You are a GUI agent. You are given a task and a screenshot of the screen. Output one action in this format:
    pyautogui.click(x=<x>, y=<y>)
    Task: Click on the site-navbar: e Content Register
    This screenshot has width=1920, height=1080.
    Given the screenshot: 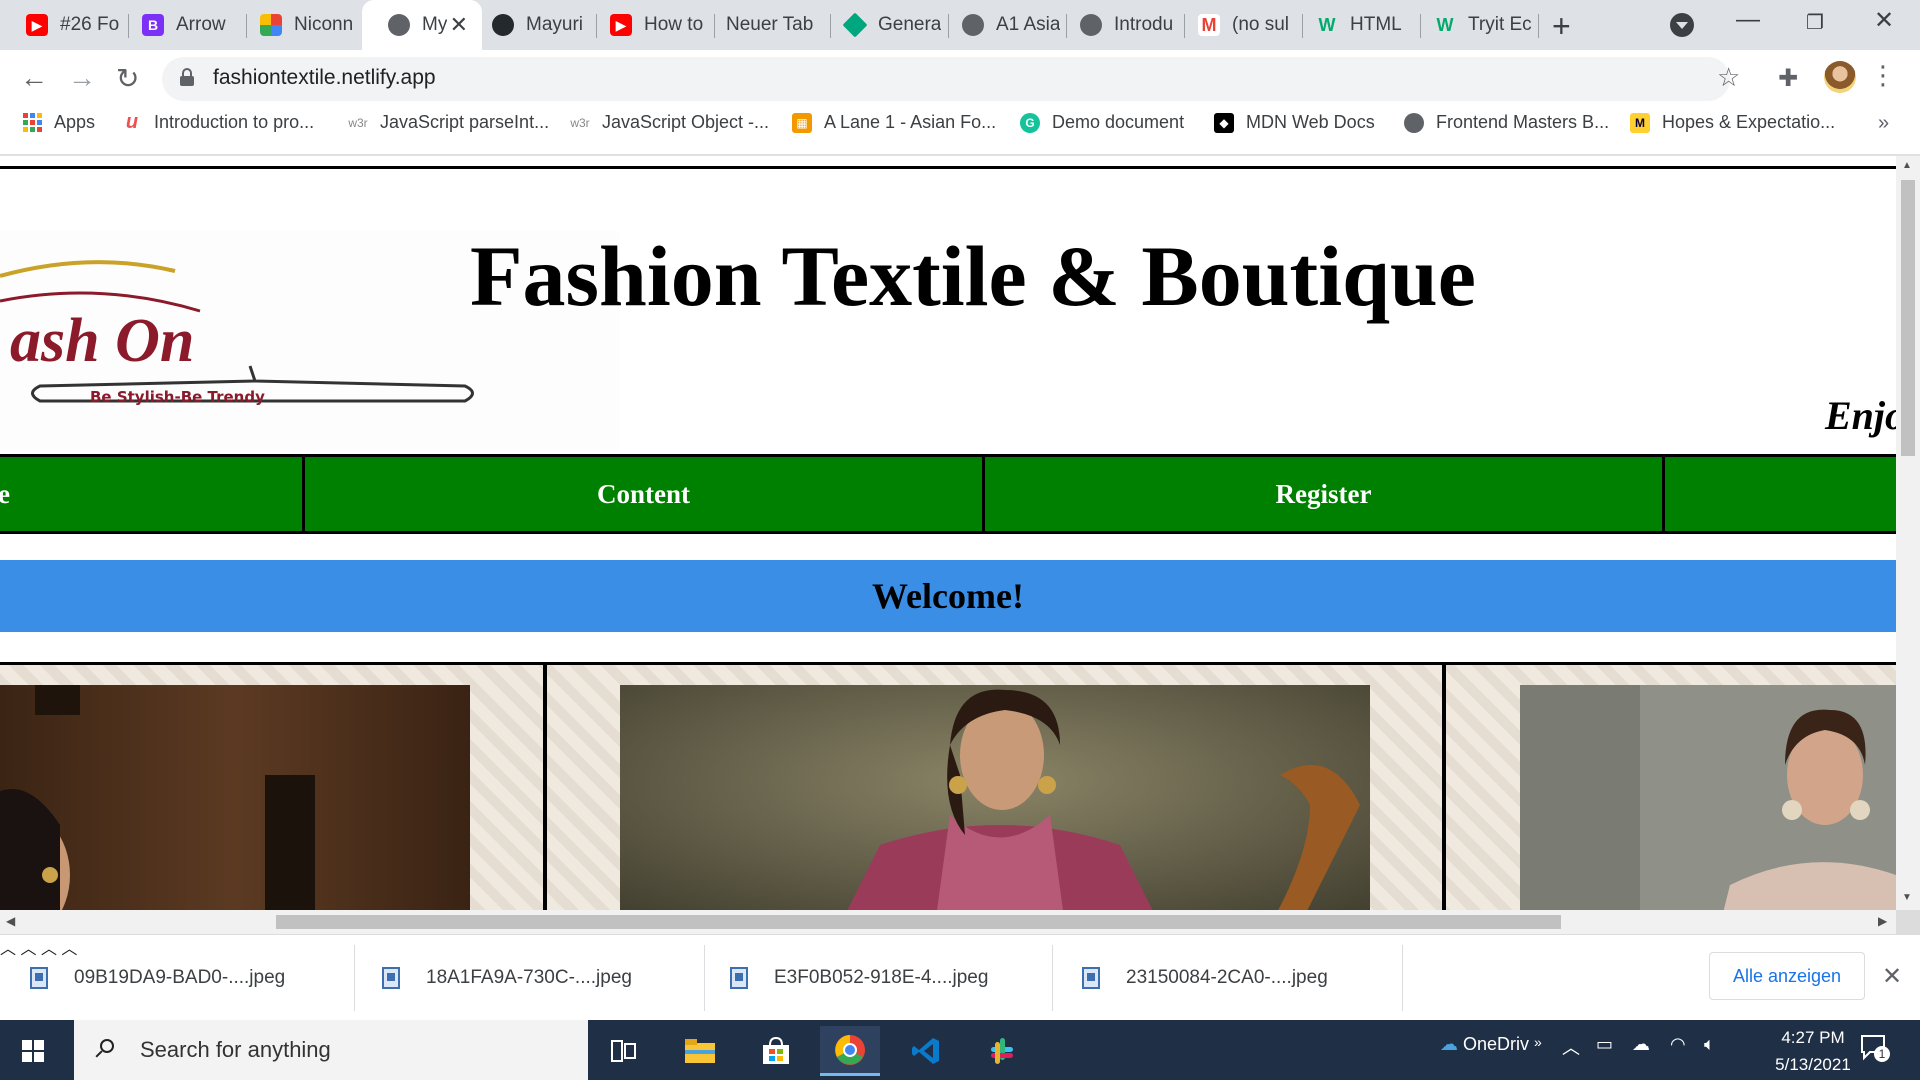 What is the action you would take?
    pyautogui.click(x=948, y=494)
    